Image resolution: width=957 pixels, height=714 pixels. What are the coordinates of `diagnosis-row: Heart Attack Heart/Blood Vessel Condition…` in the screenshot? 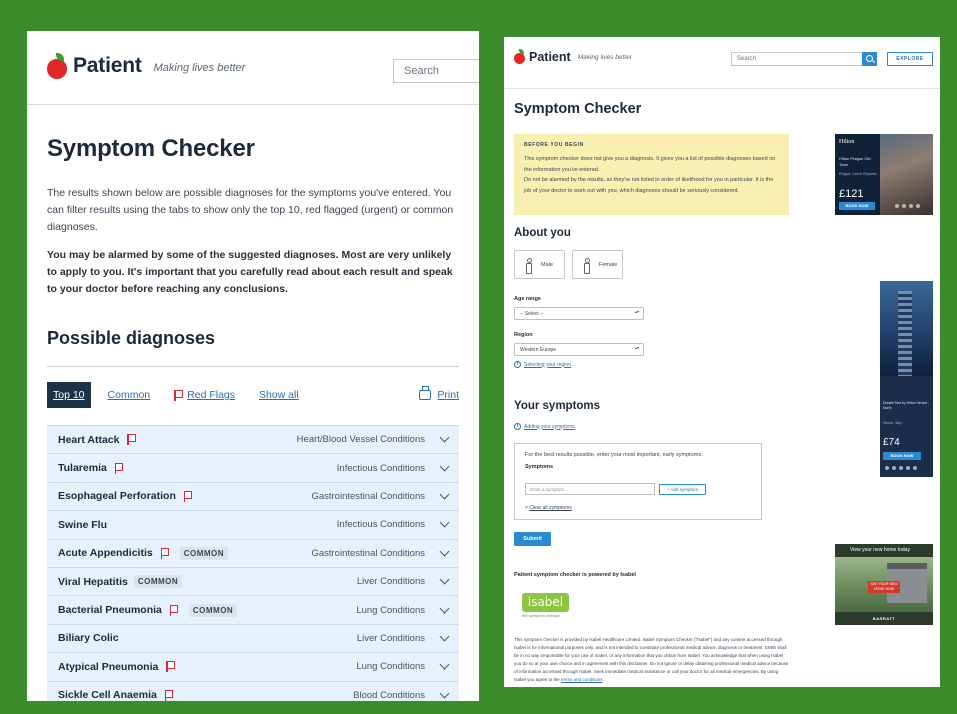 It's located at (253, 440).